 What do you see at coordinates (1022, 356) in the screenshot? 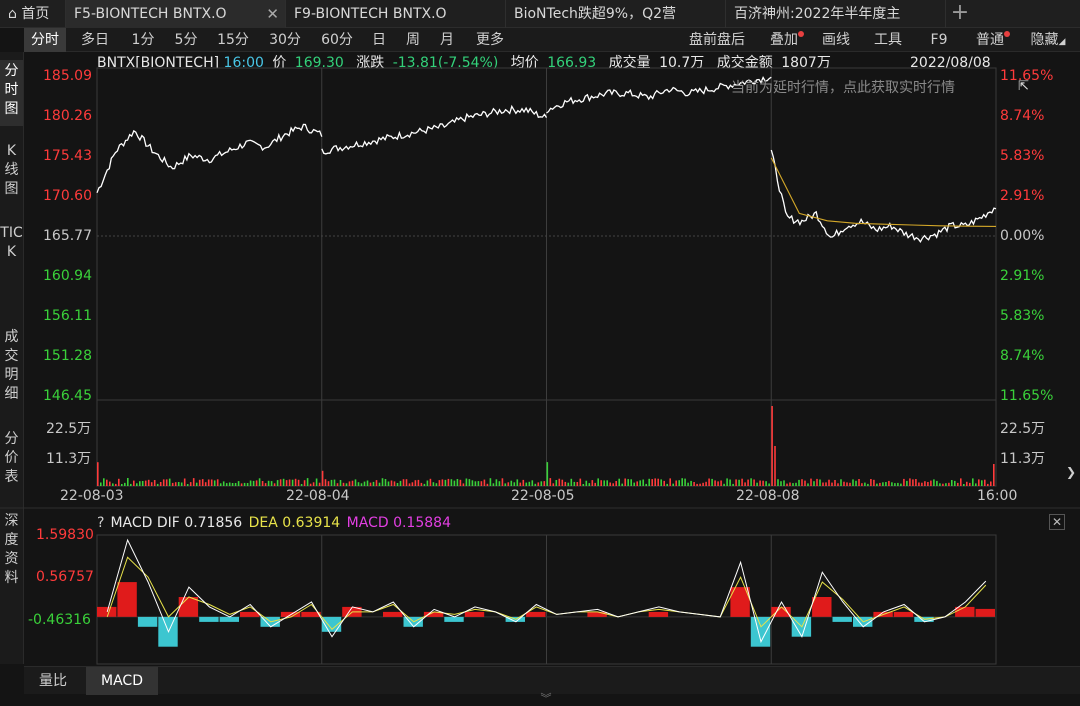
I see `y-tick-right: 8.74%` at bounding box center [1022, 356].